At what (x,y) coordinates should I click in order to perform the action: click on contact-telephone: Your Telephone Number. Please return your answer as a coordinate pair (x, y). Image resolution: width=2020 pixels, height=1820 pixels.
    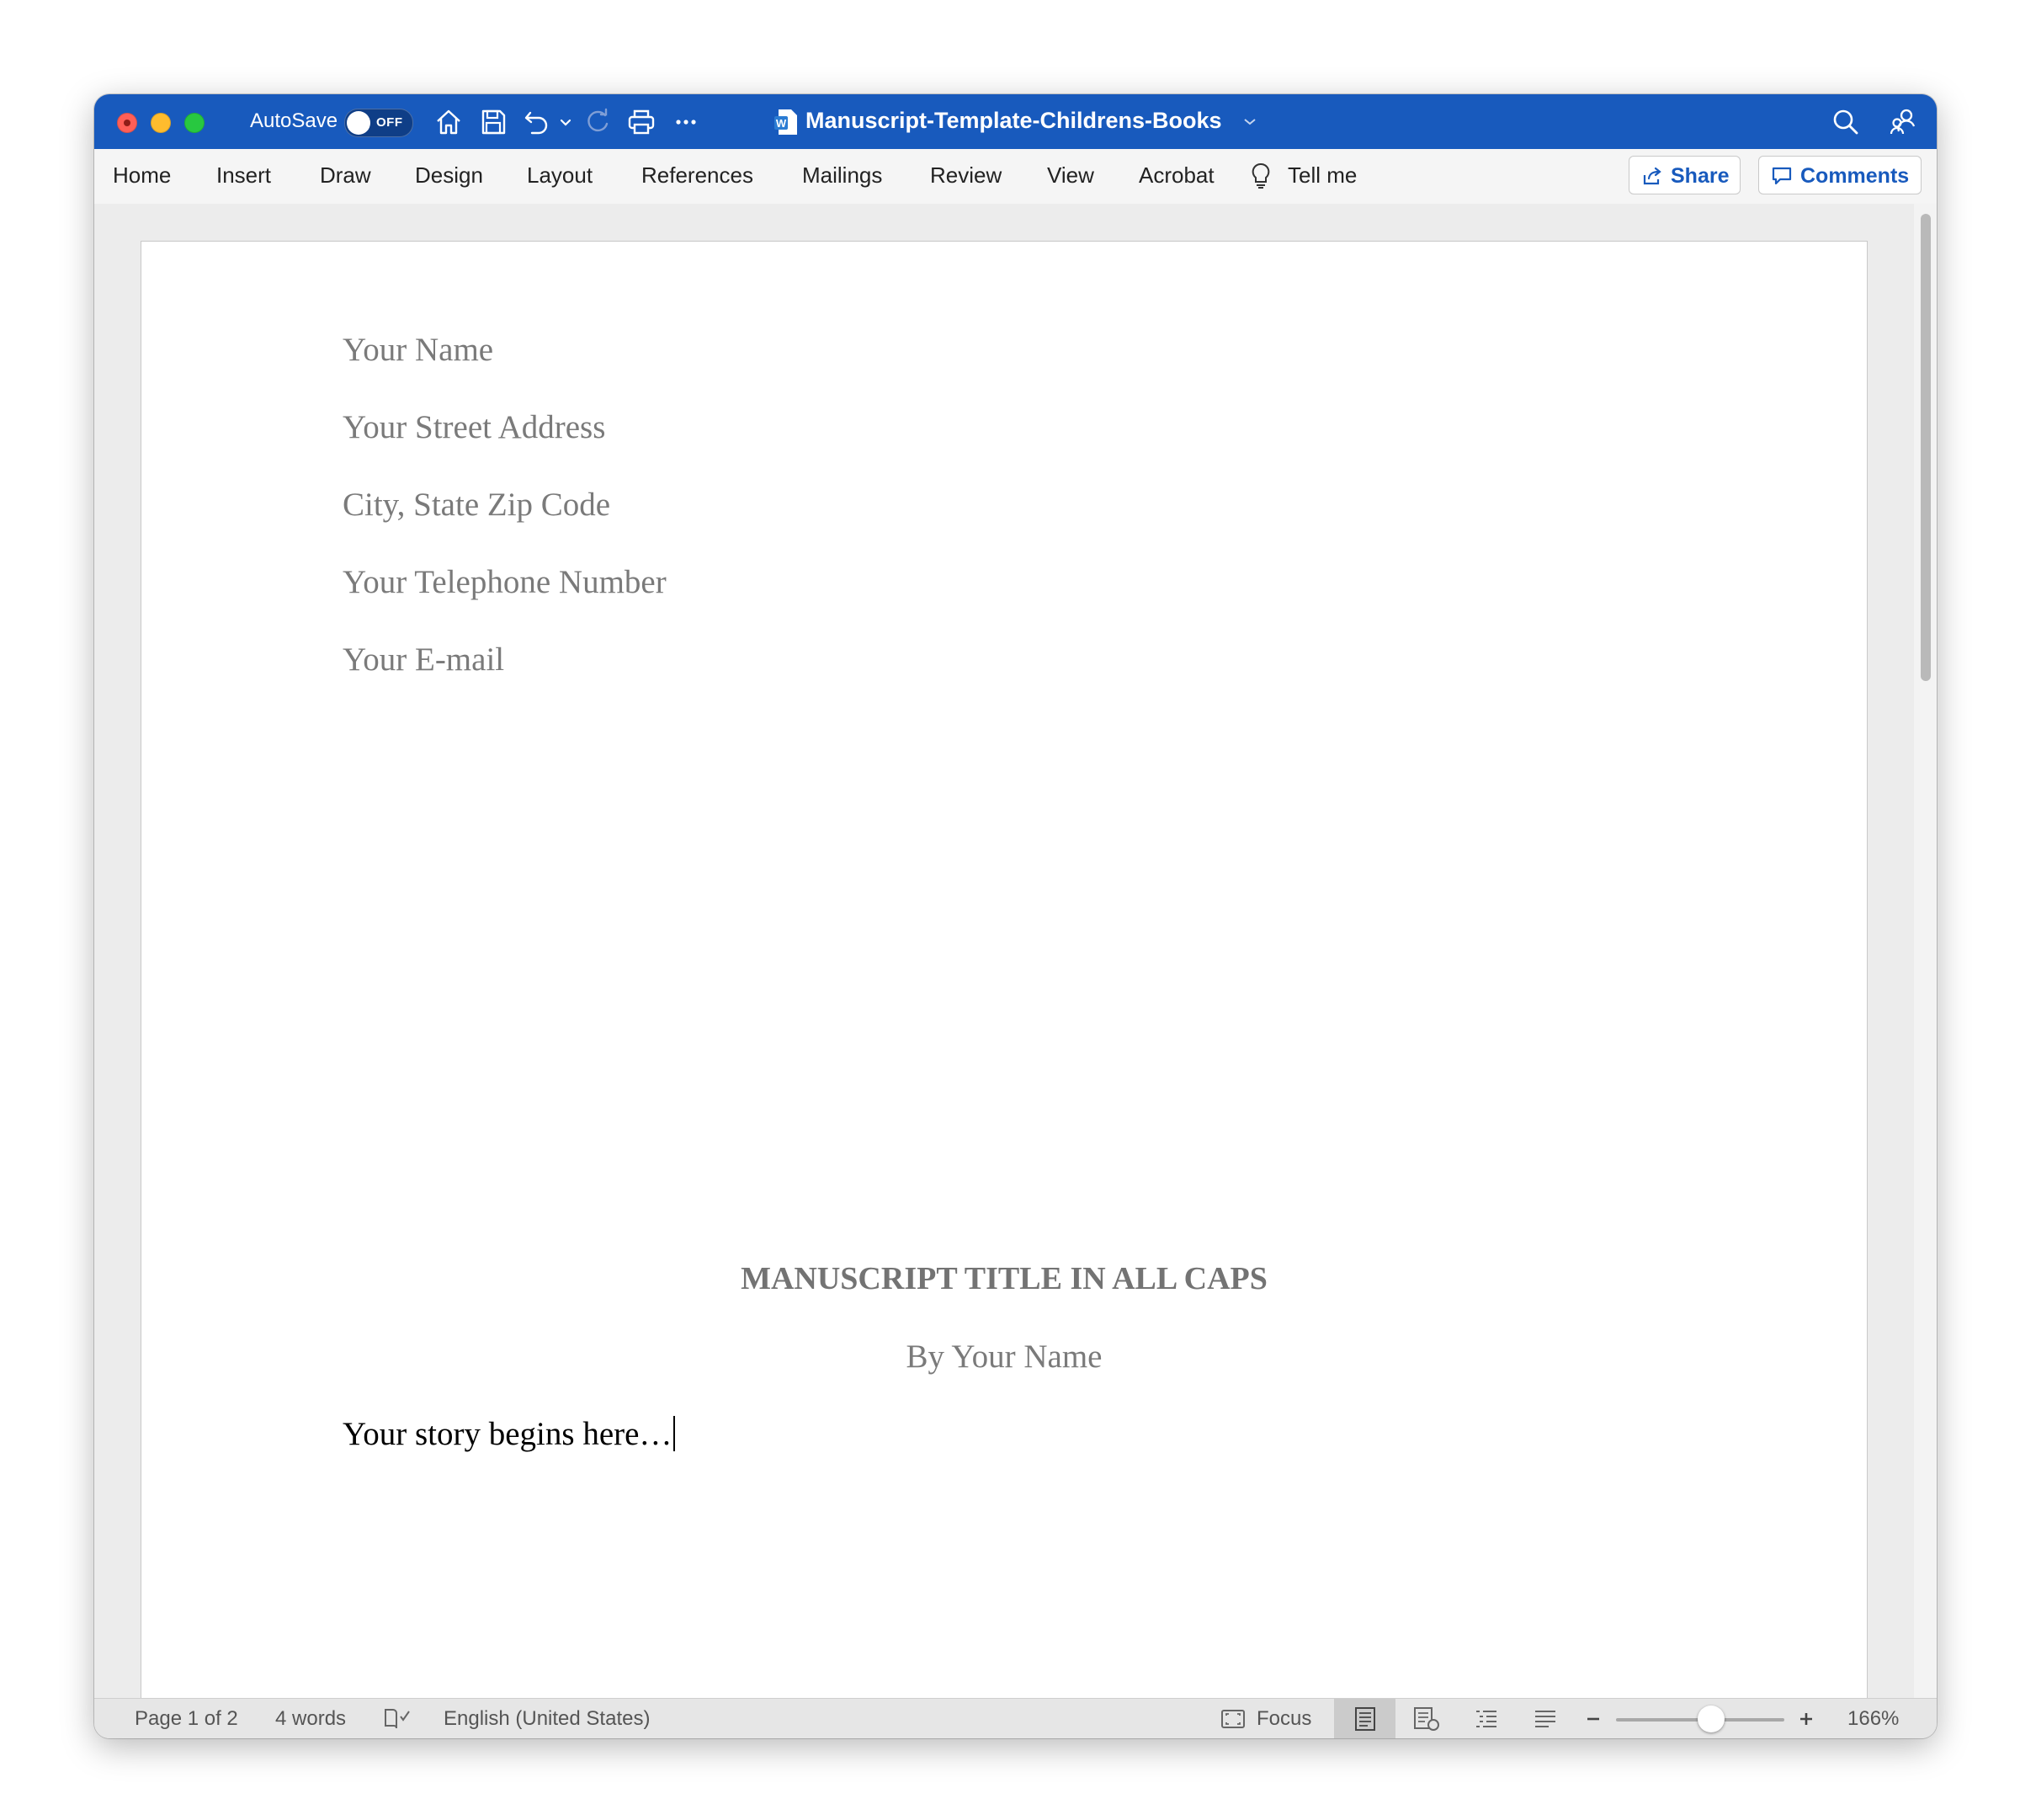
    Looking at the image, I should click on (505, 582).